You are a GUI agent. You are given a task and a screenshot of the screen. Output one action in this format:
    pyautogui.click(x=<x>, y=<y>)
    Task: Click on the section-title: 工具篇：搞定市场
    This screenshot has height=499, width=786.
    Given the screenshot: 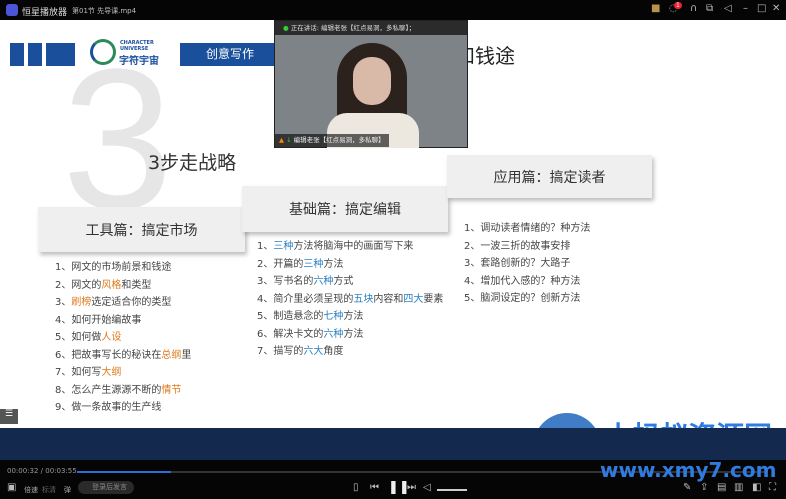 What is the action you would take?
    pyautogui.click(x=141, y=230)
    